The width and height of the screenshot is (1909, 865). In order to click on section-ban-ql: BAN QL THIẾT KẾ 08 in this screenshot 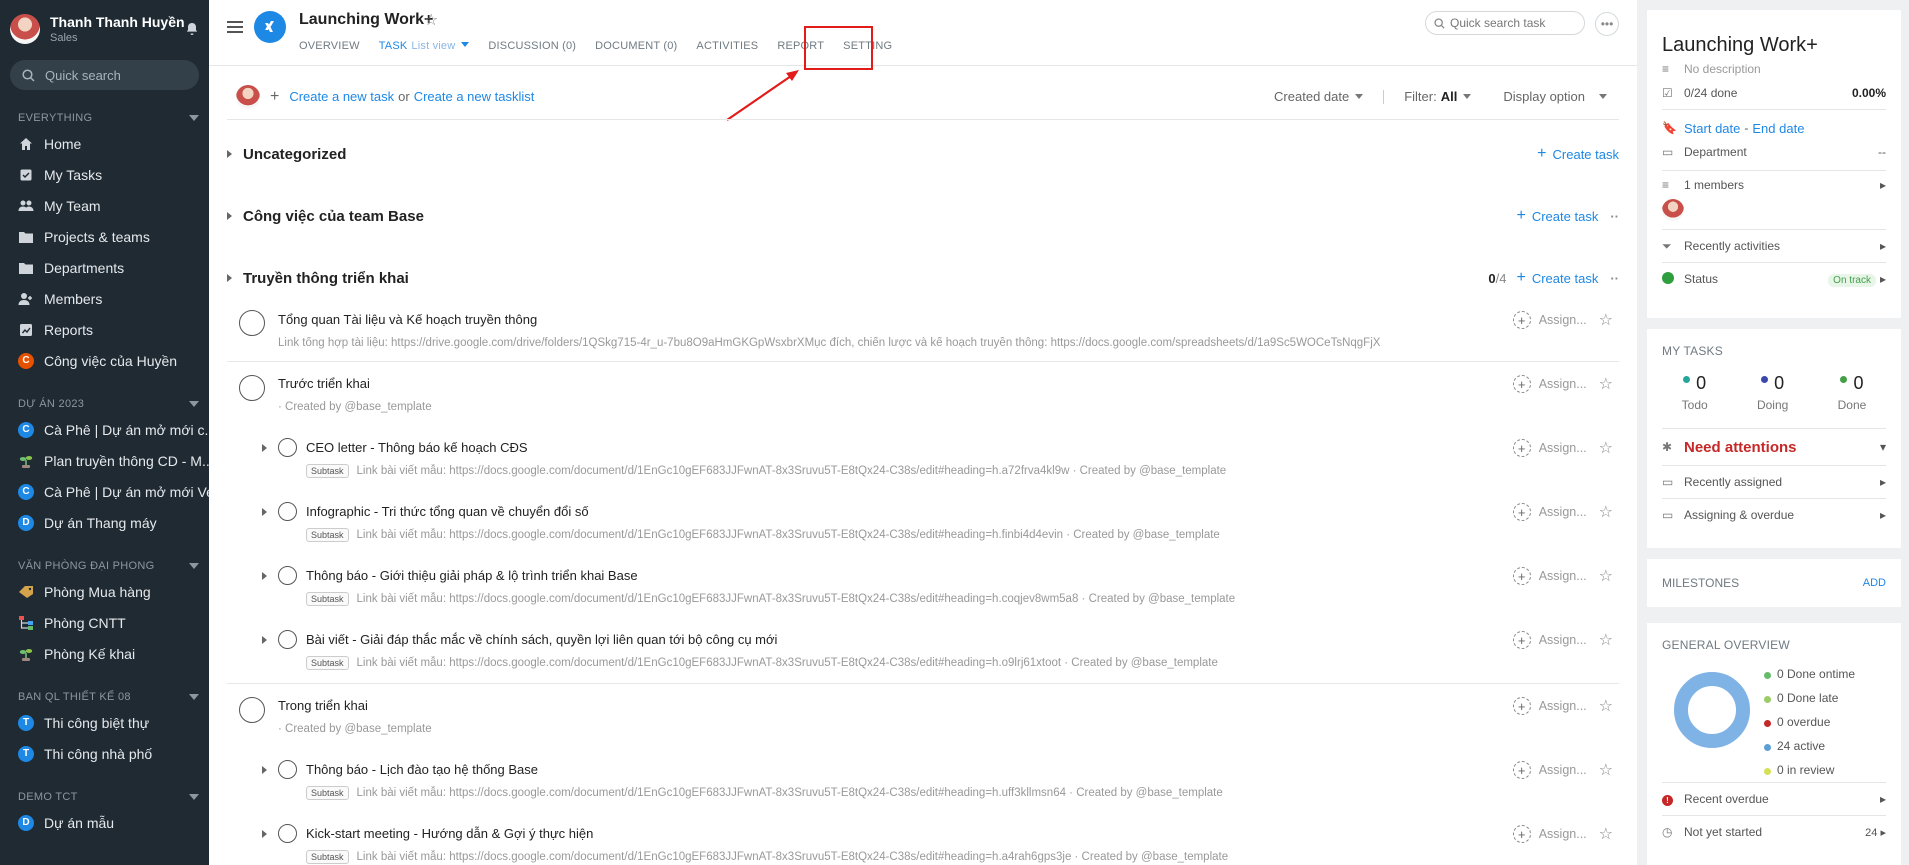, I will do `click(104, 697)`.